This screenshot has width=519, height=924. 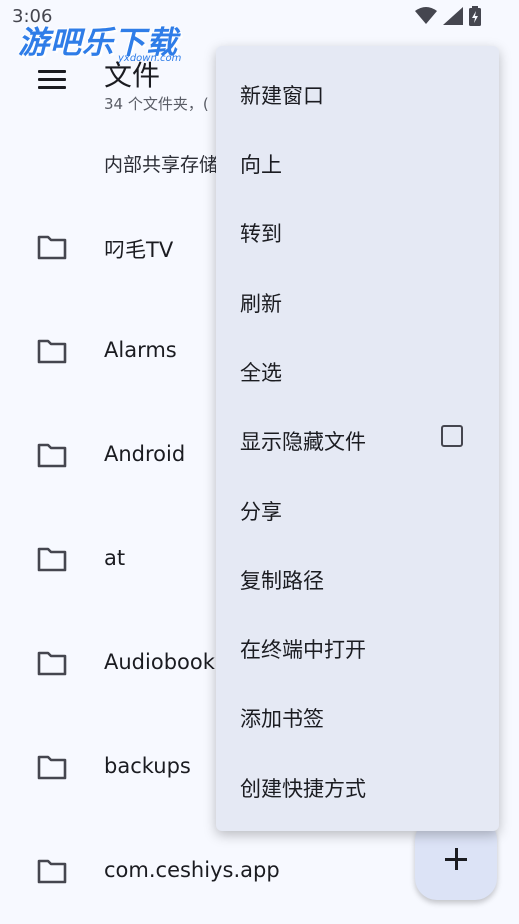 I want to click on menu-item-new-window: 新建窗口, so click(x=357, y=92).